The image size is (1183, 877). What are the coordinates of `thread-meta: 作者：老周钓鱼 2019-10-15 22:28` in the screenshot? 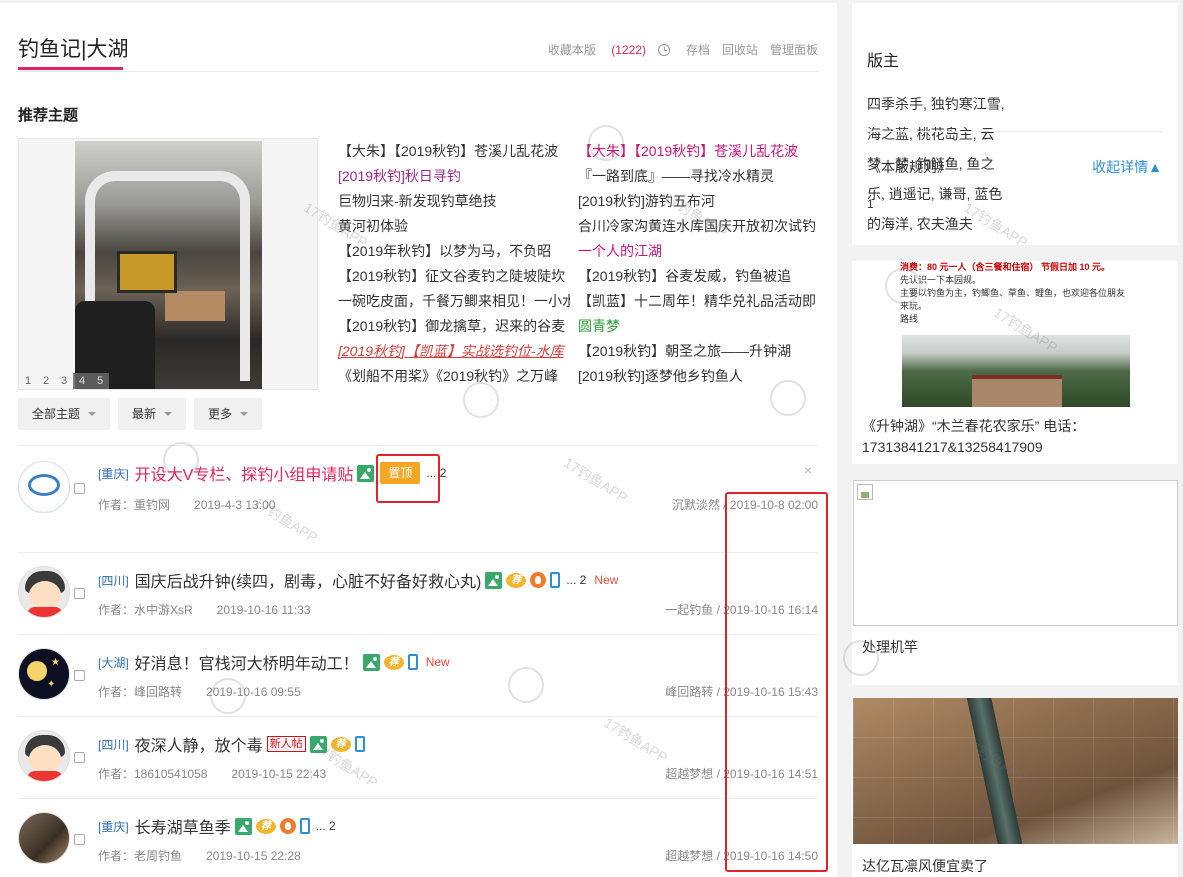 It's located at (199, 855).